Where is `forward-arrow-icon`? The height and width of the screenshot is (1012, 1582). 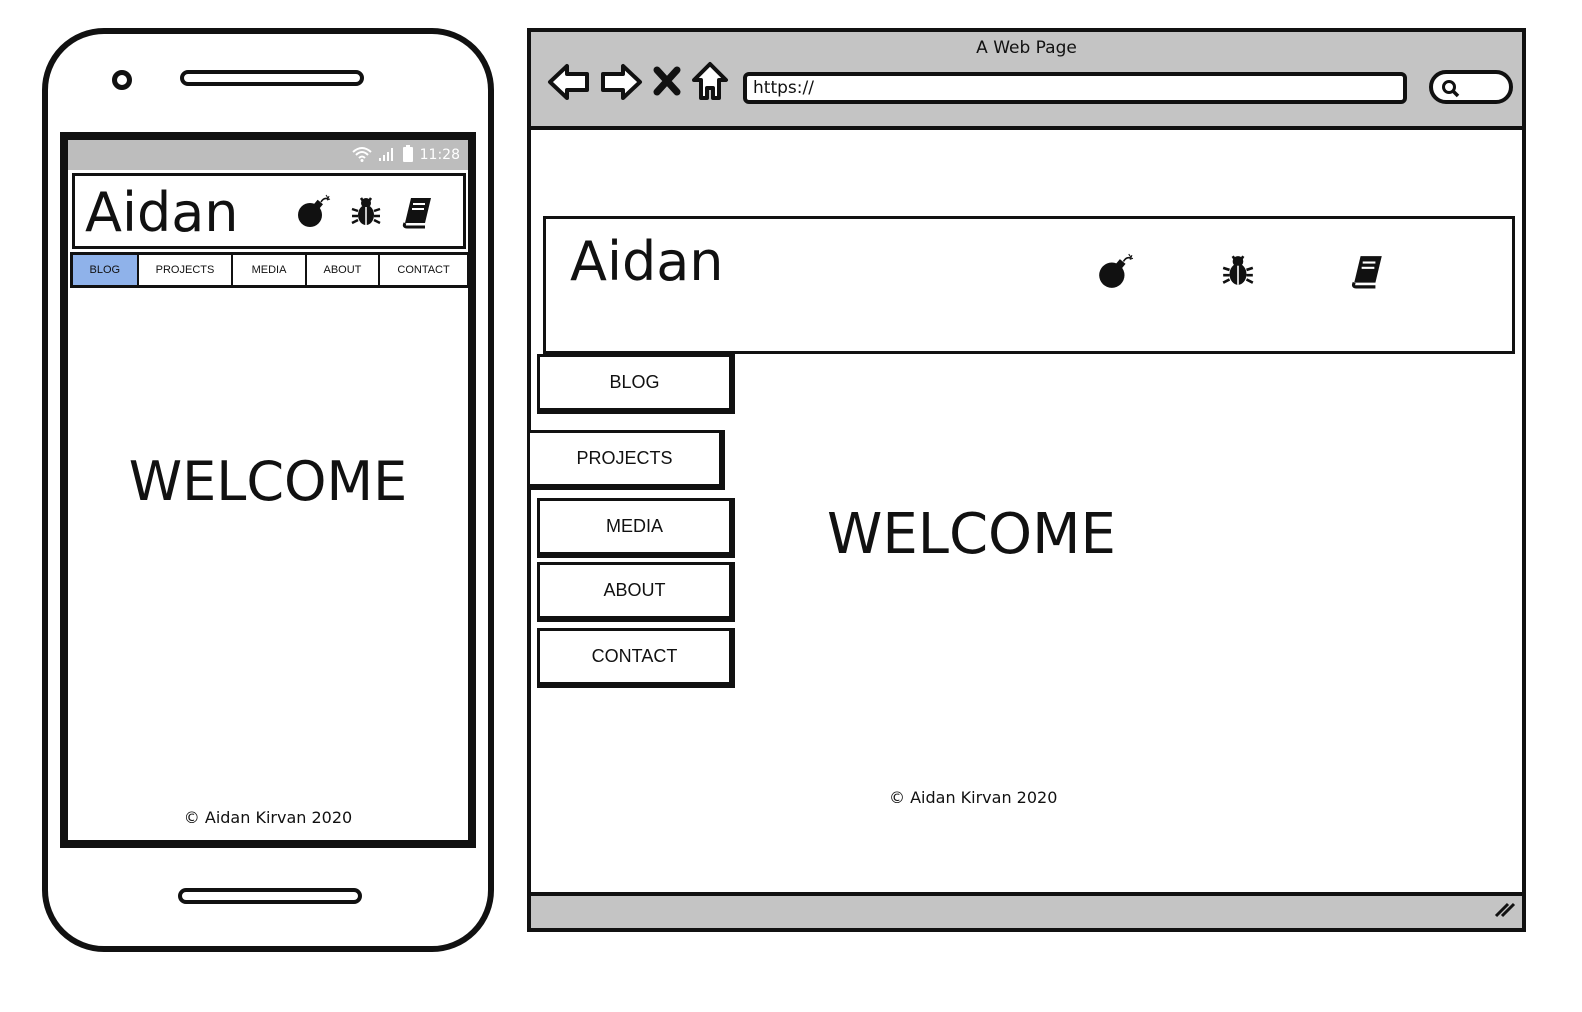
forward-arrow-icon is located at coordinates (621, 84).